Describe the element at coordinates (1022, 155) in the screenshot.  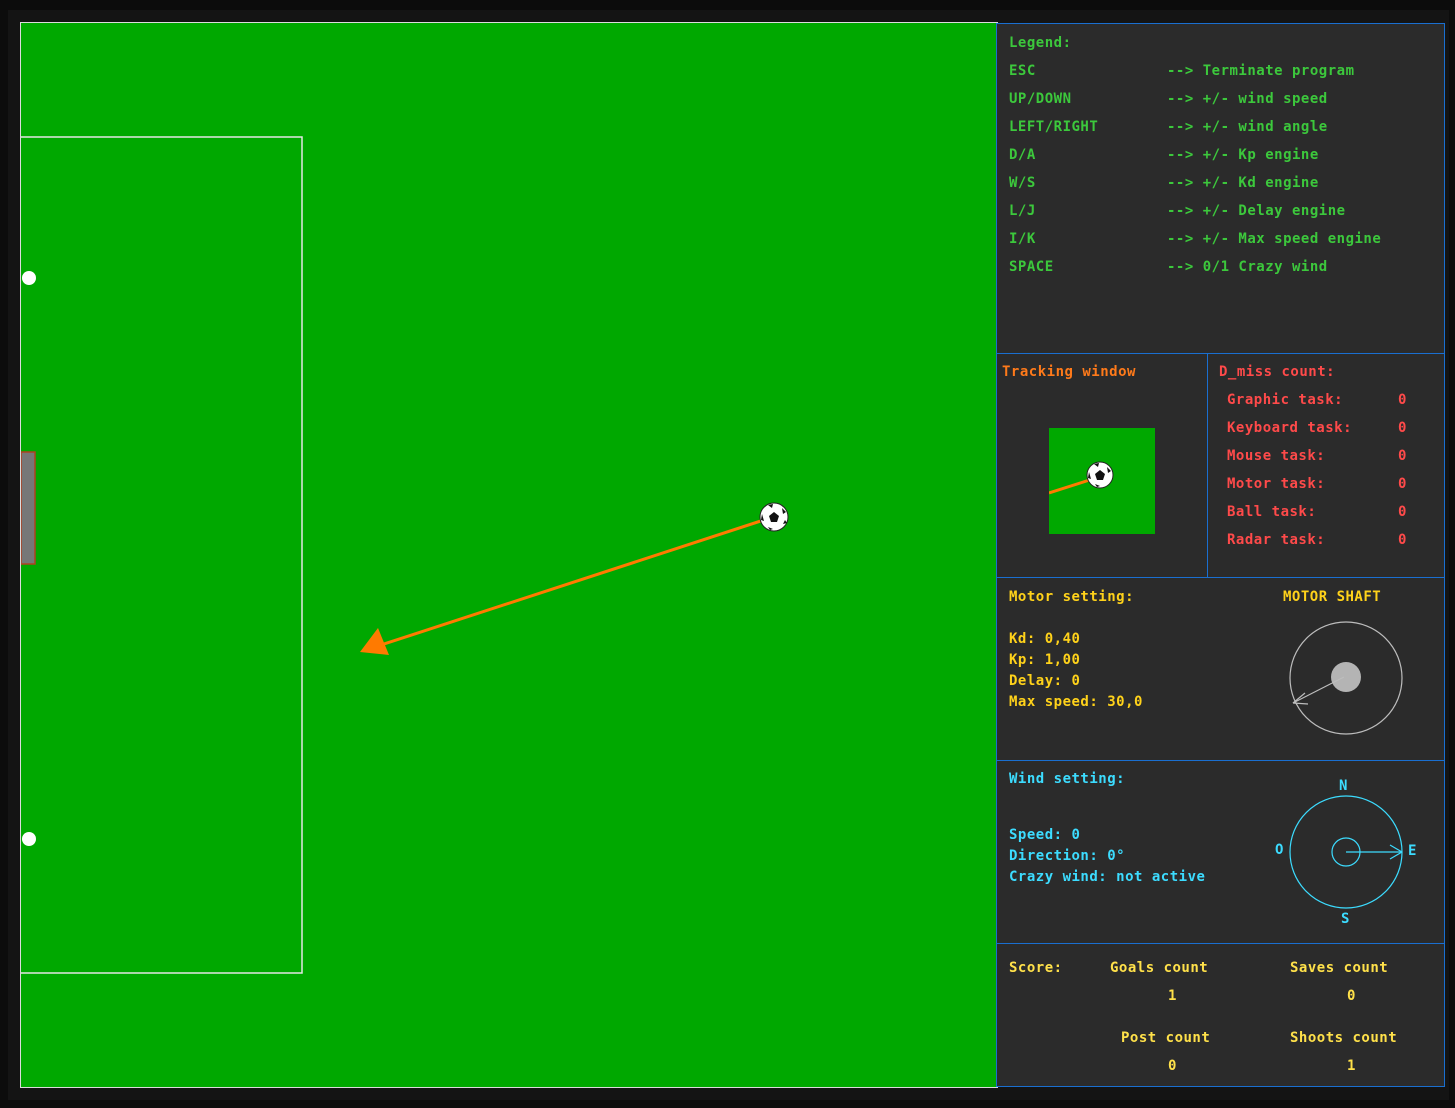
I see `legend-key: D/A` at that location.